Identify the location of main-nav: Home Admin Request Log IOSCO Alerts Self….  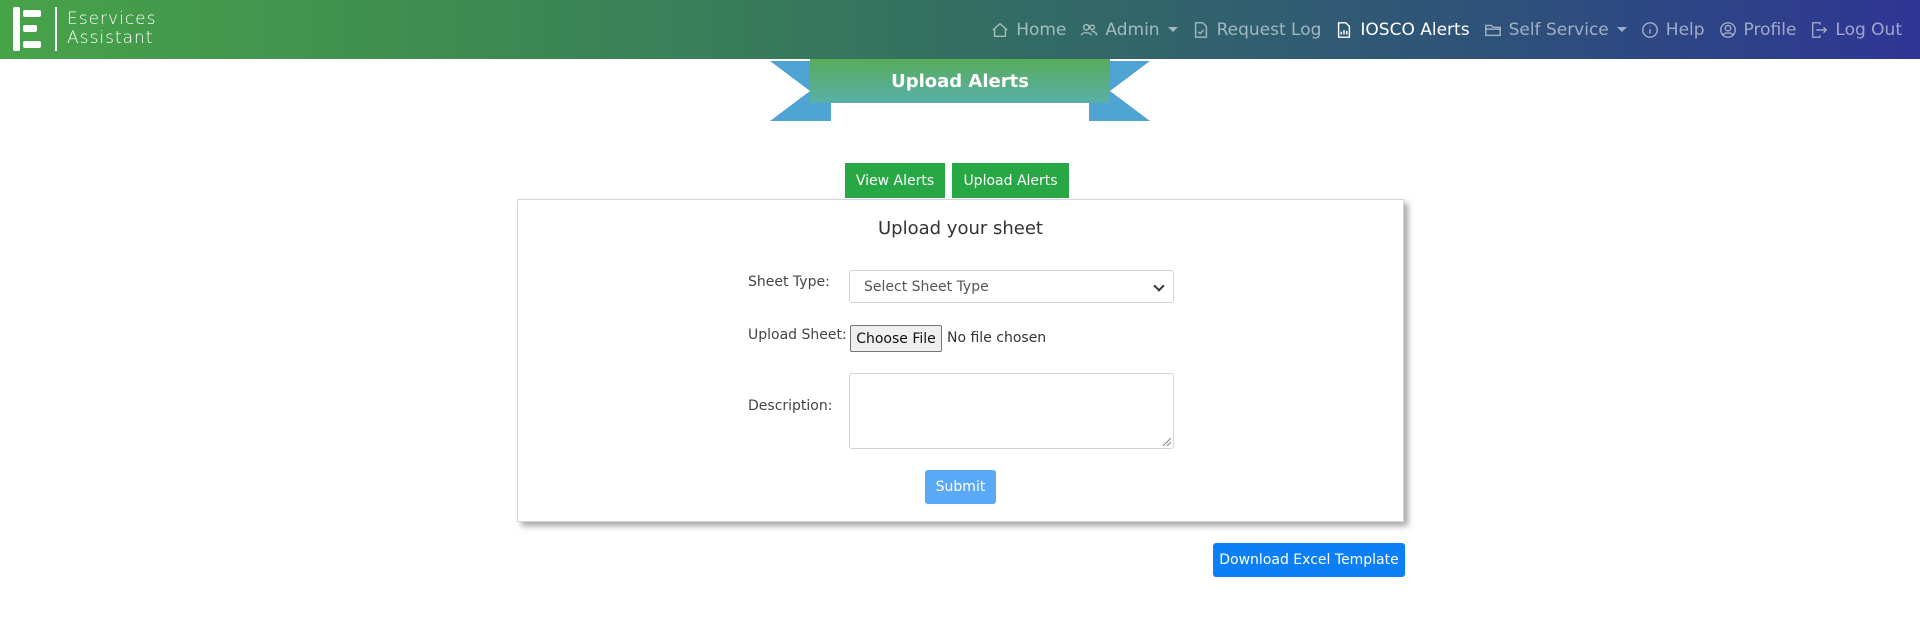
(1439, 29).